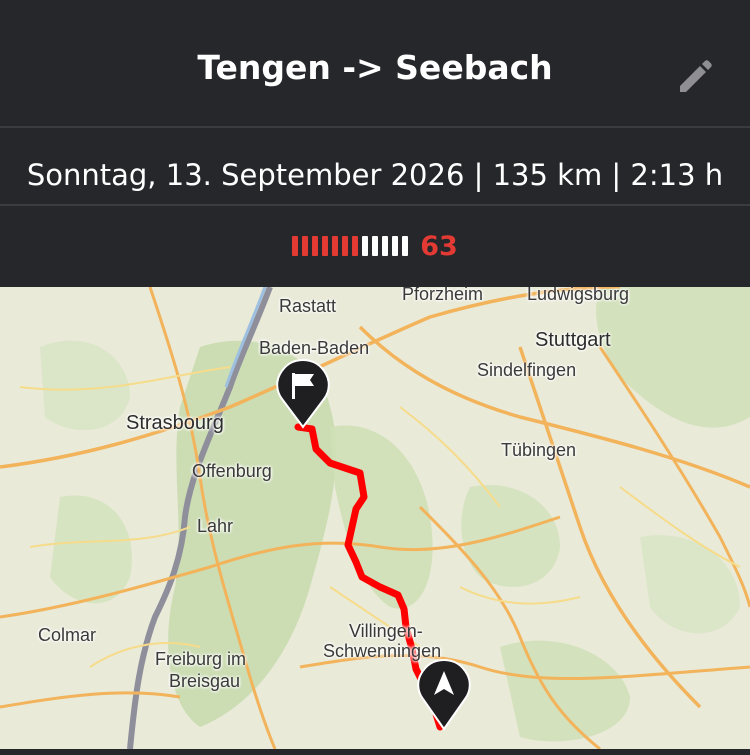  I want to click on place-strasbourg: Strasbourg, so click(175, 423).